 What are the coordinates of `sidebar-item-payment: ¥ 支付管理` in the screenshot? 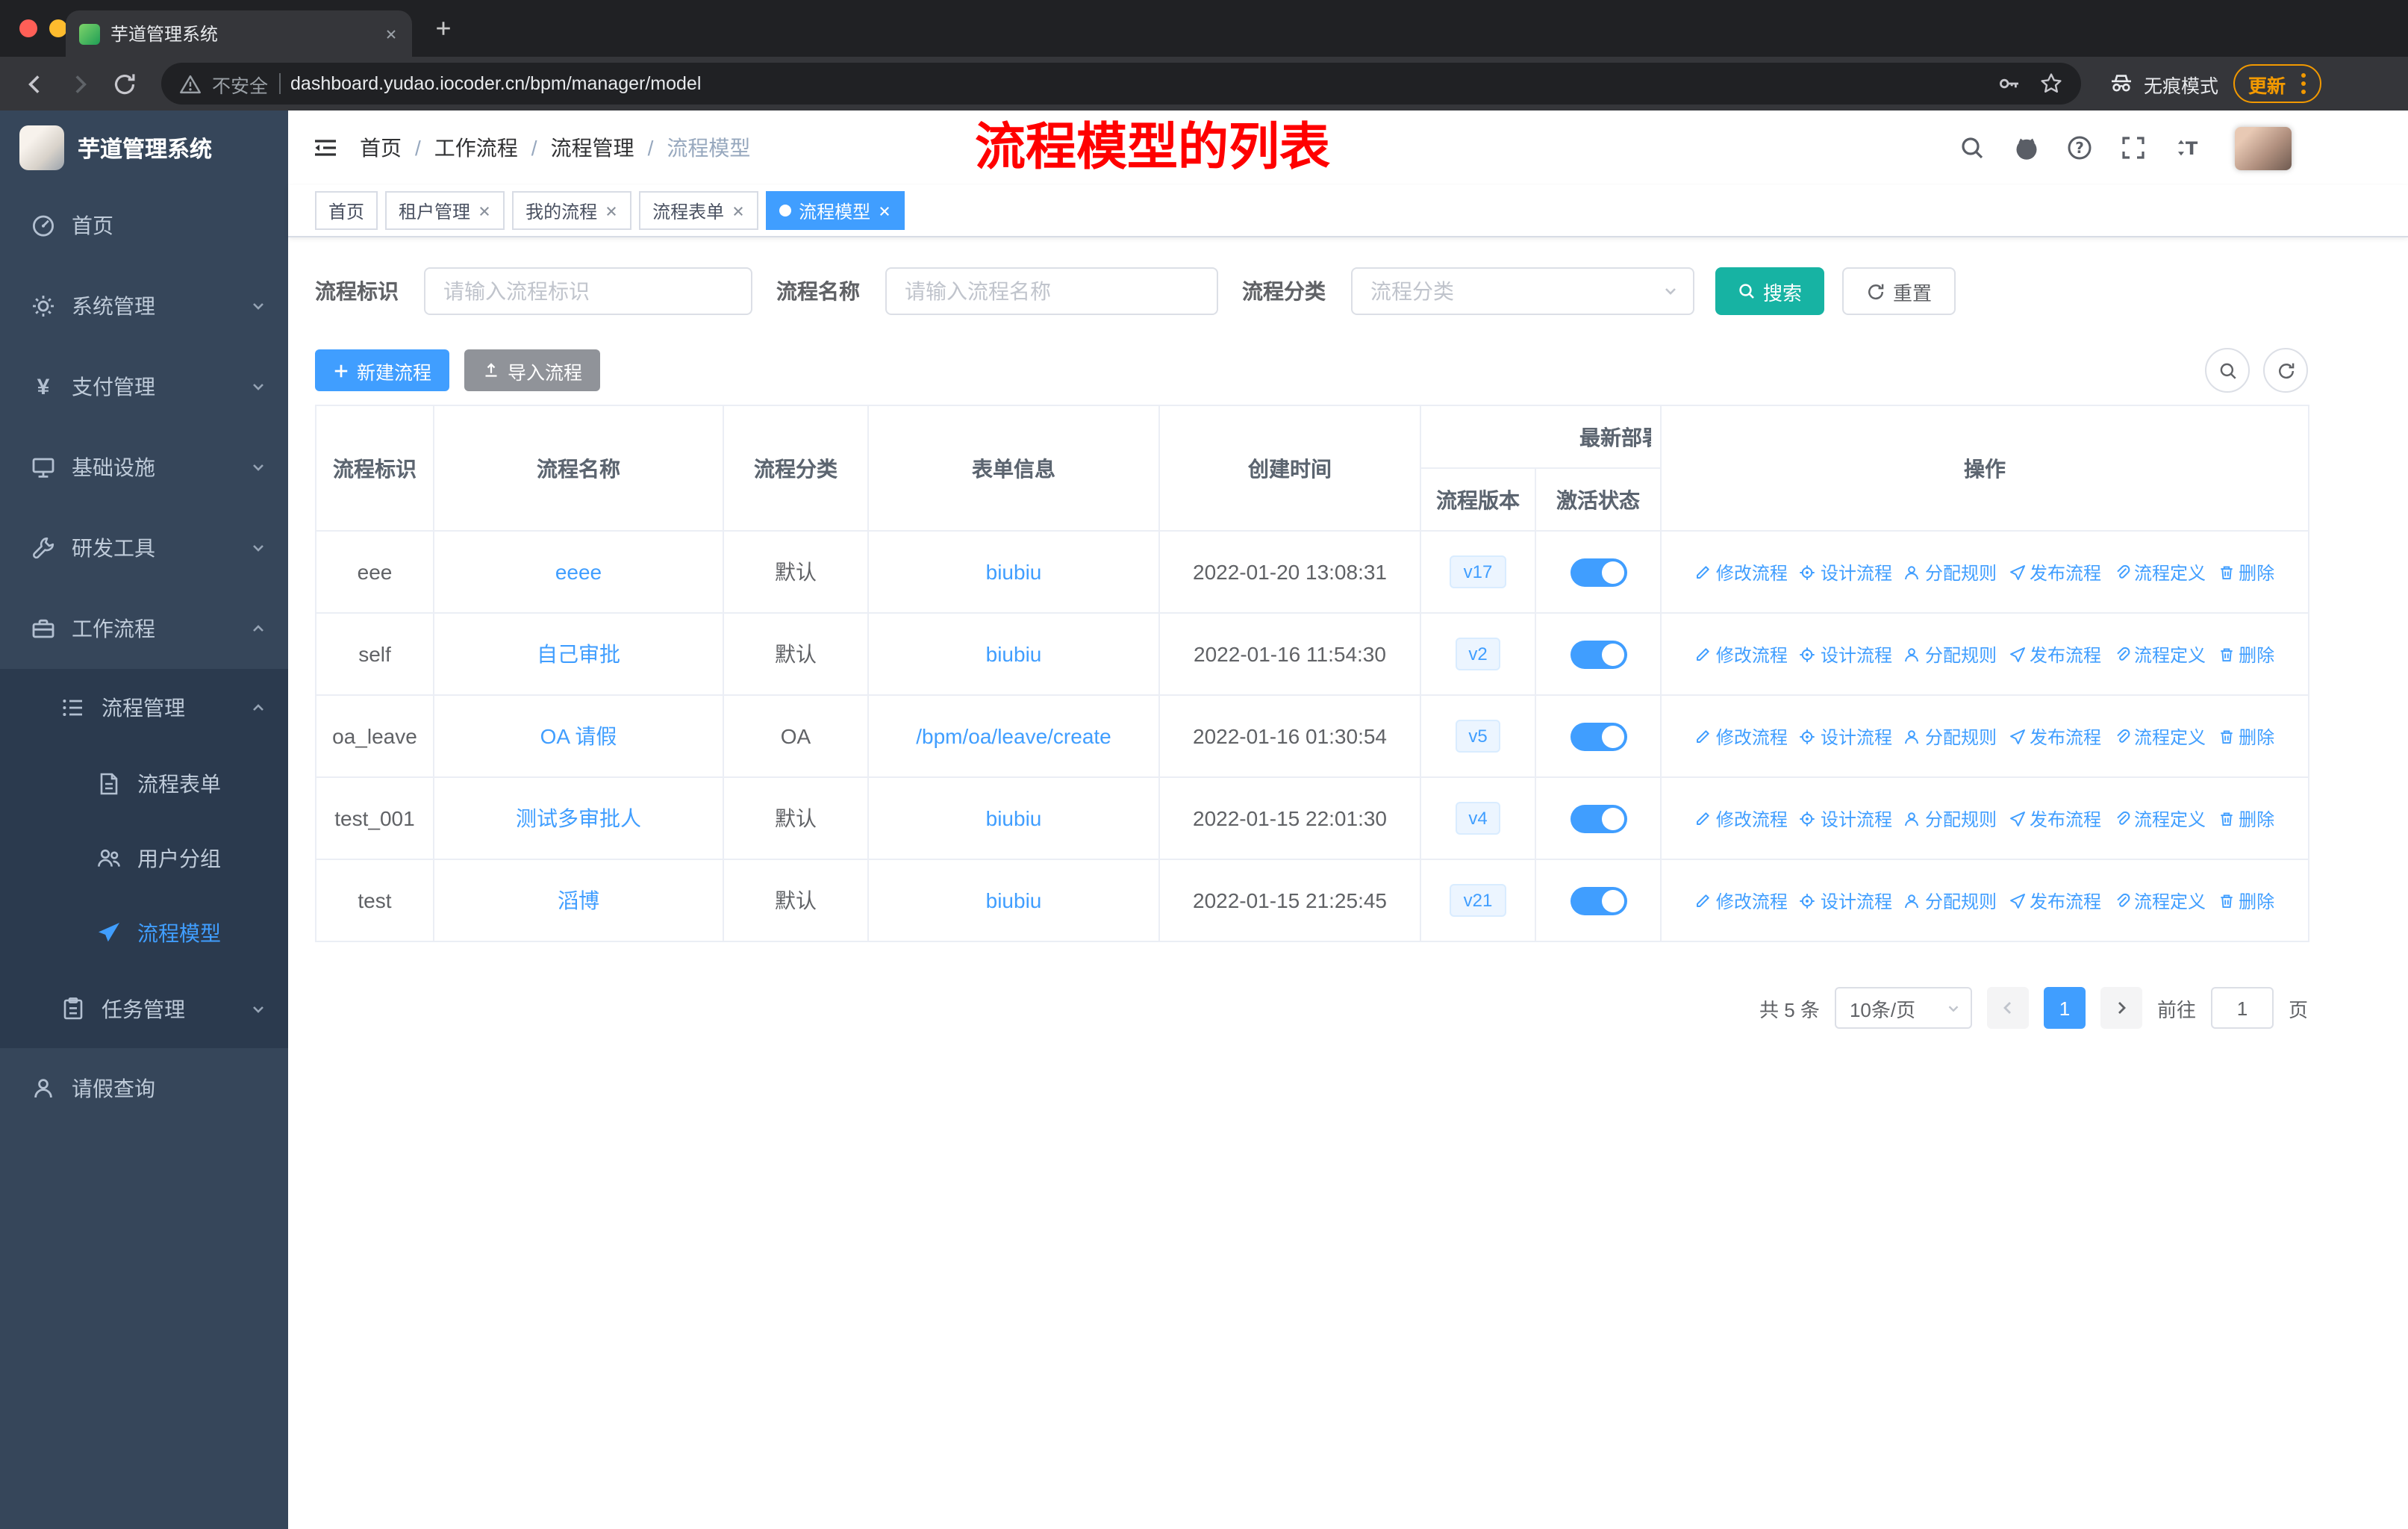 It's located at (144, 387).